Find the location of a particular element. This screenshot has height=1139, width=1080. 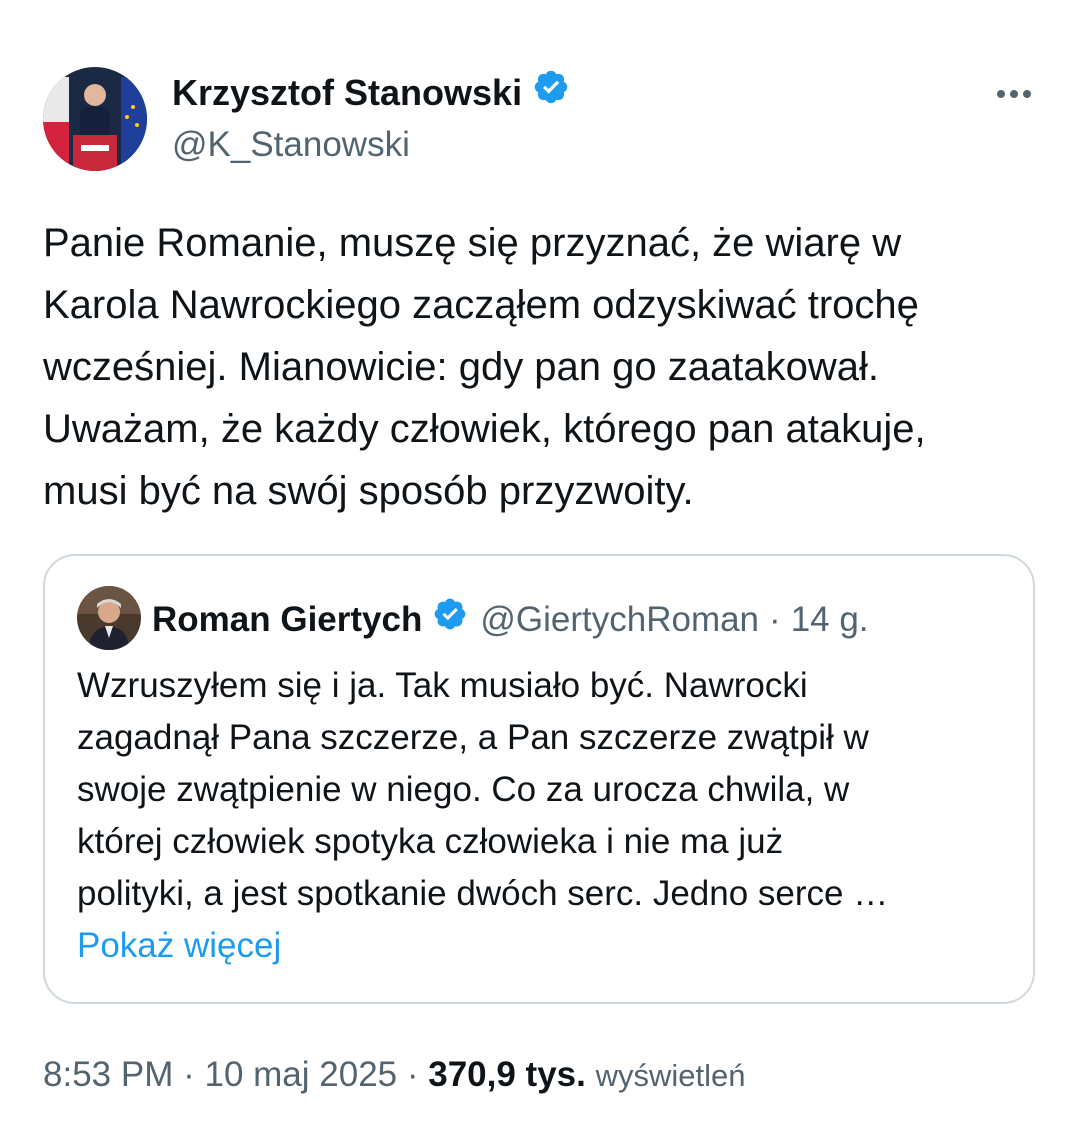

tweet-time: 8:53 PM is located at coordinates (108, 1074).